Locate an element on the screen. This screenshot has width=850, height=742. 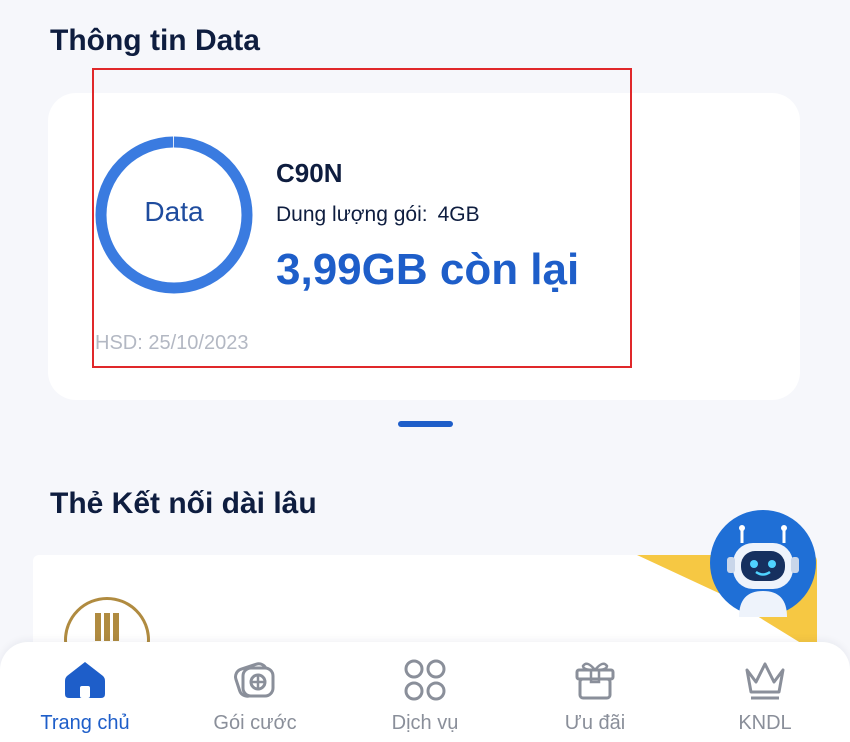
nav-item-home: Trang chủ is located at coordinates (85, 692).